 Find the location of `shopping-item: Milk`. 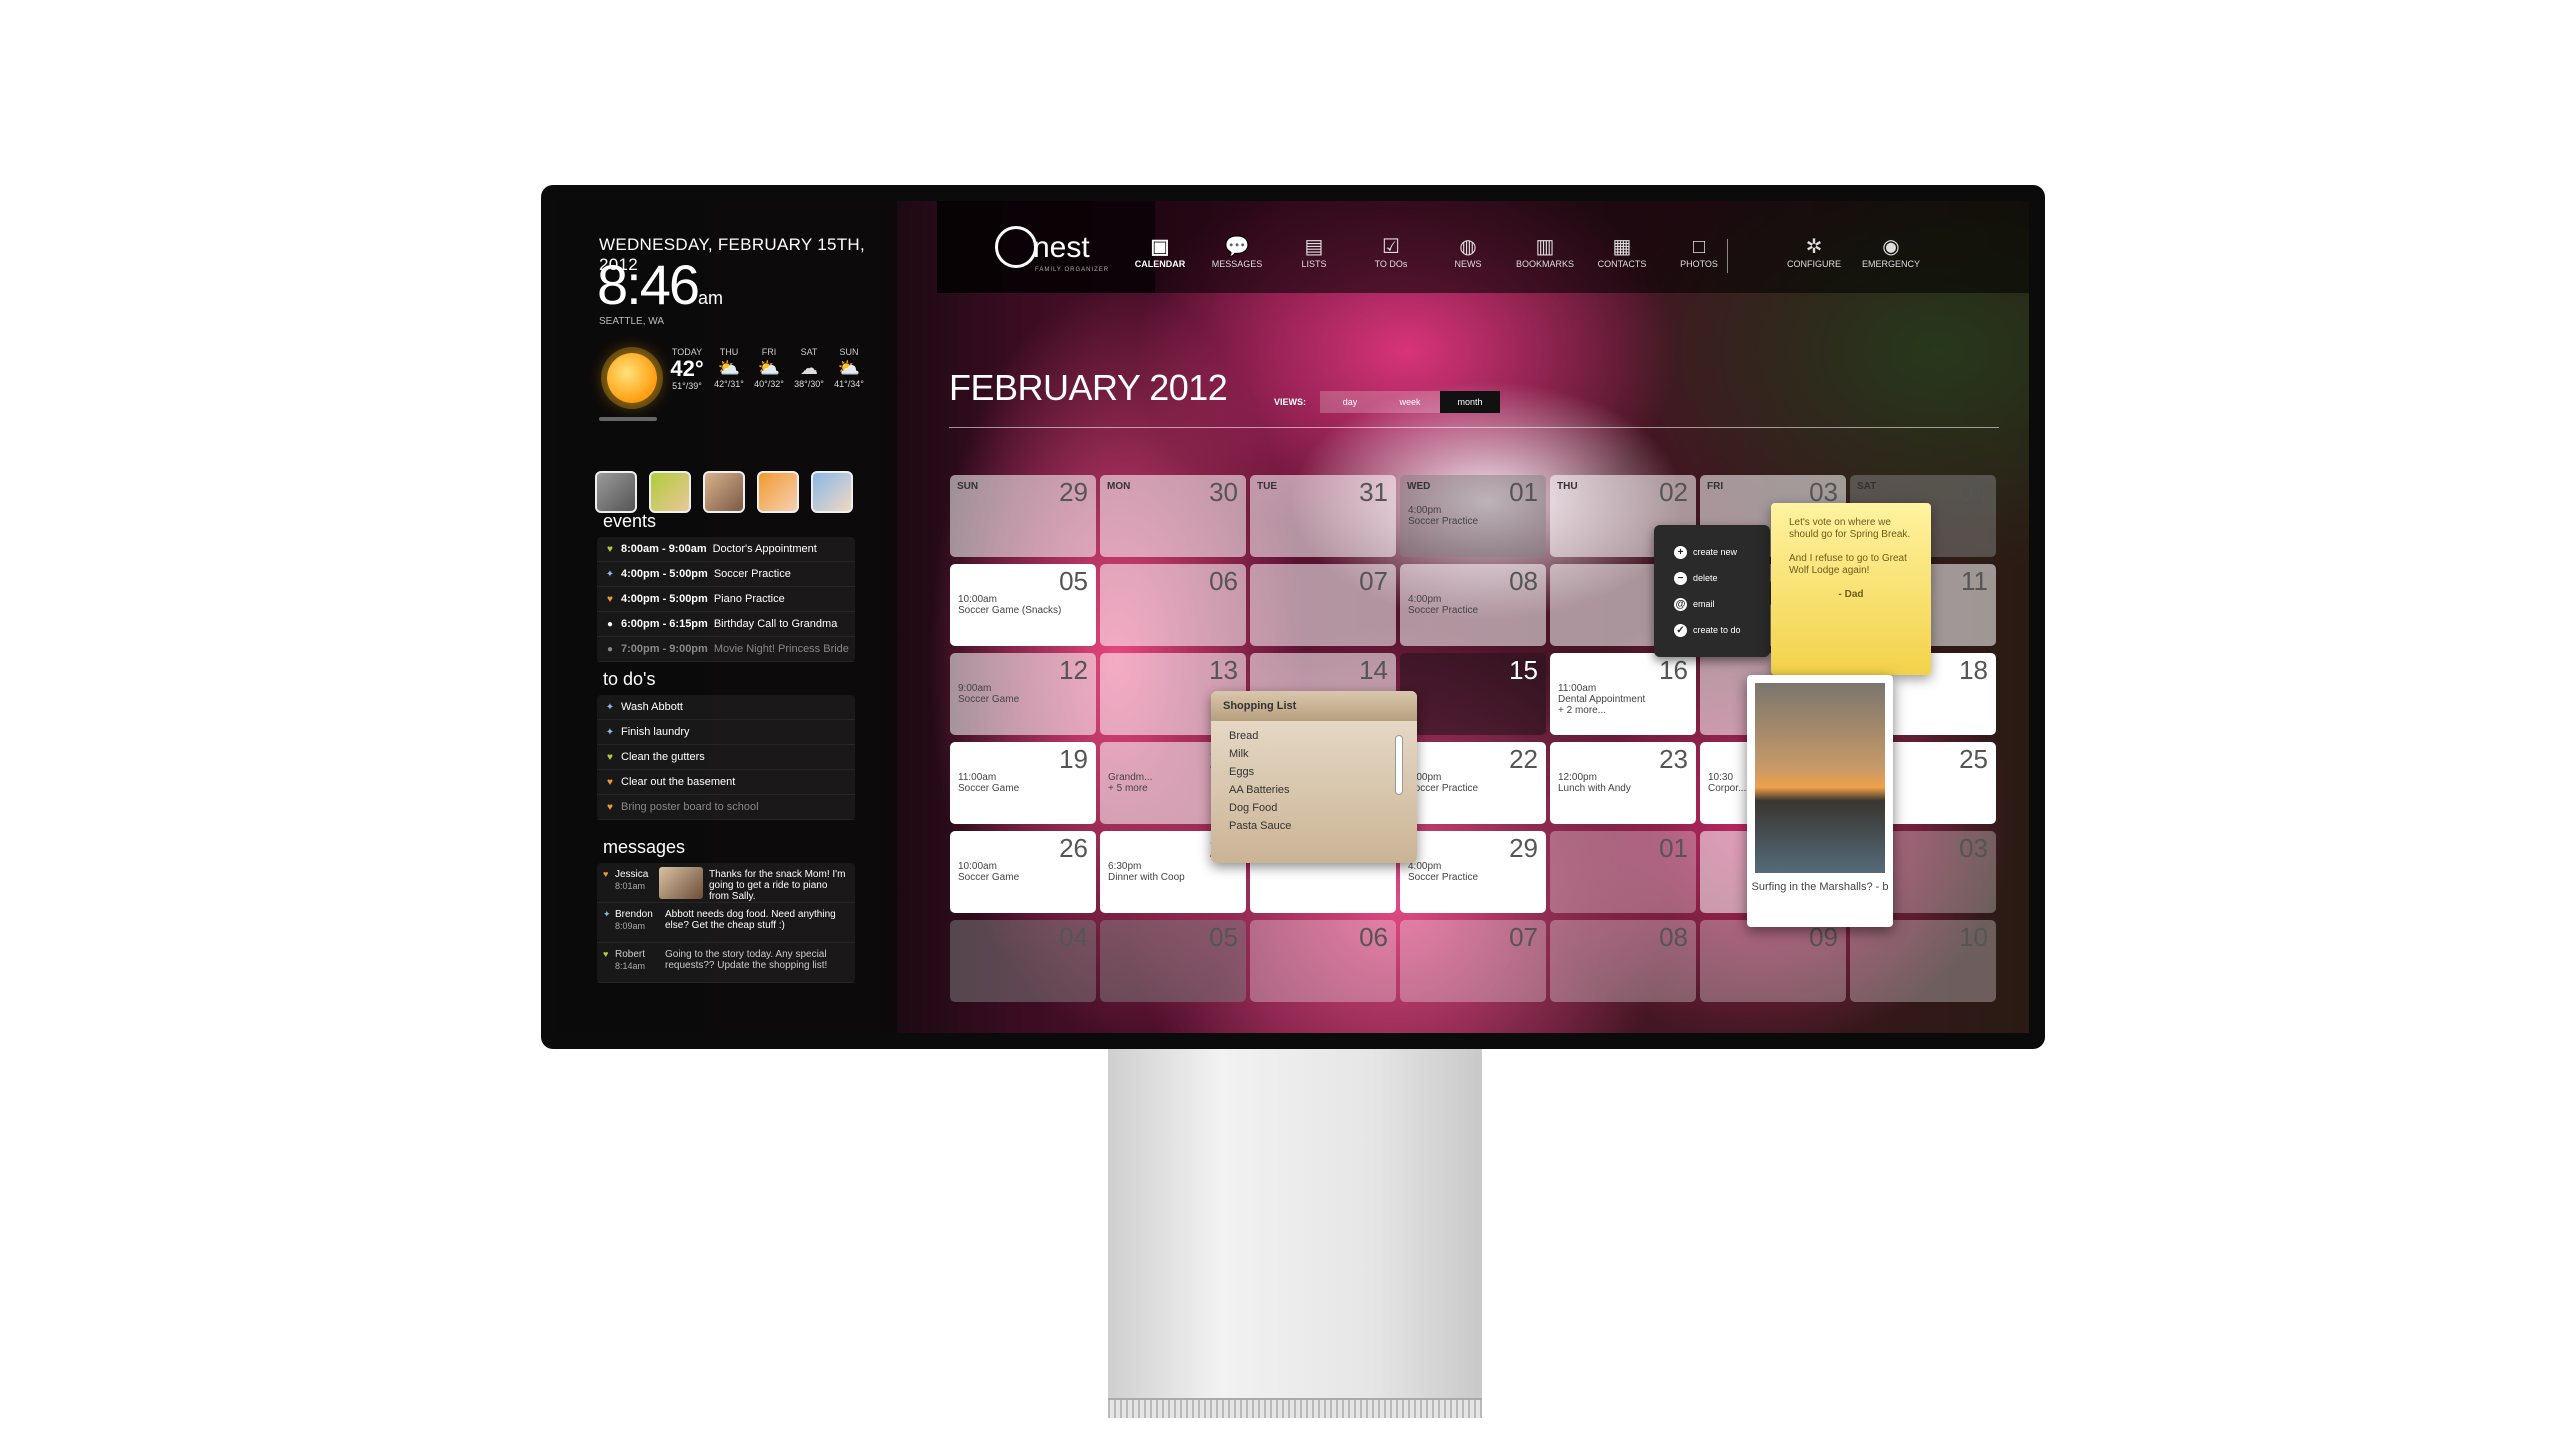

shopping-item: Milk is located at coordinates (1323, 754).